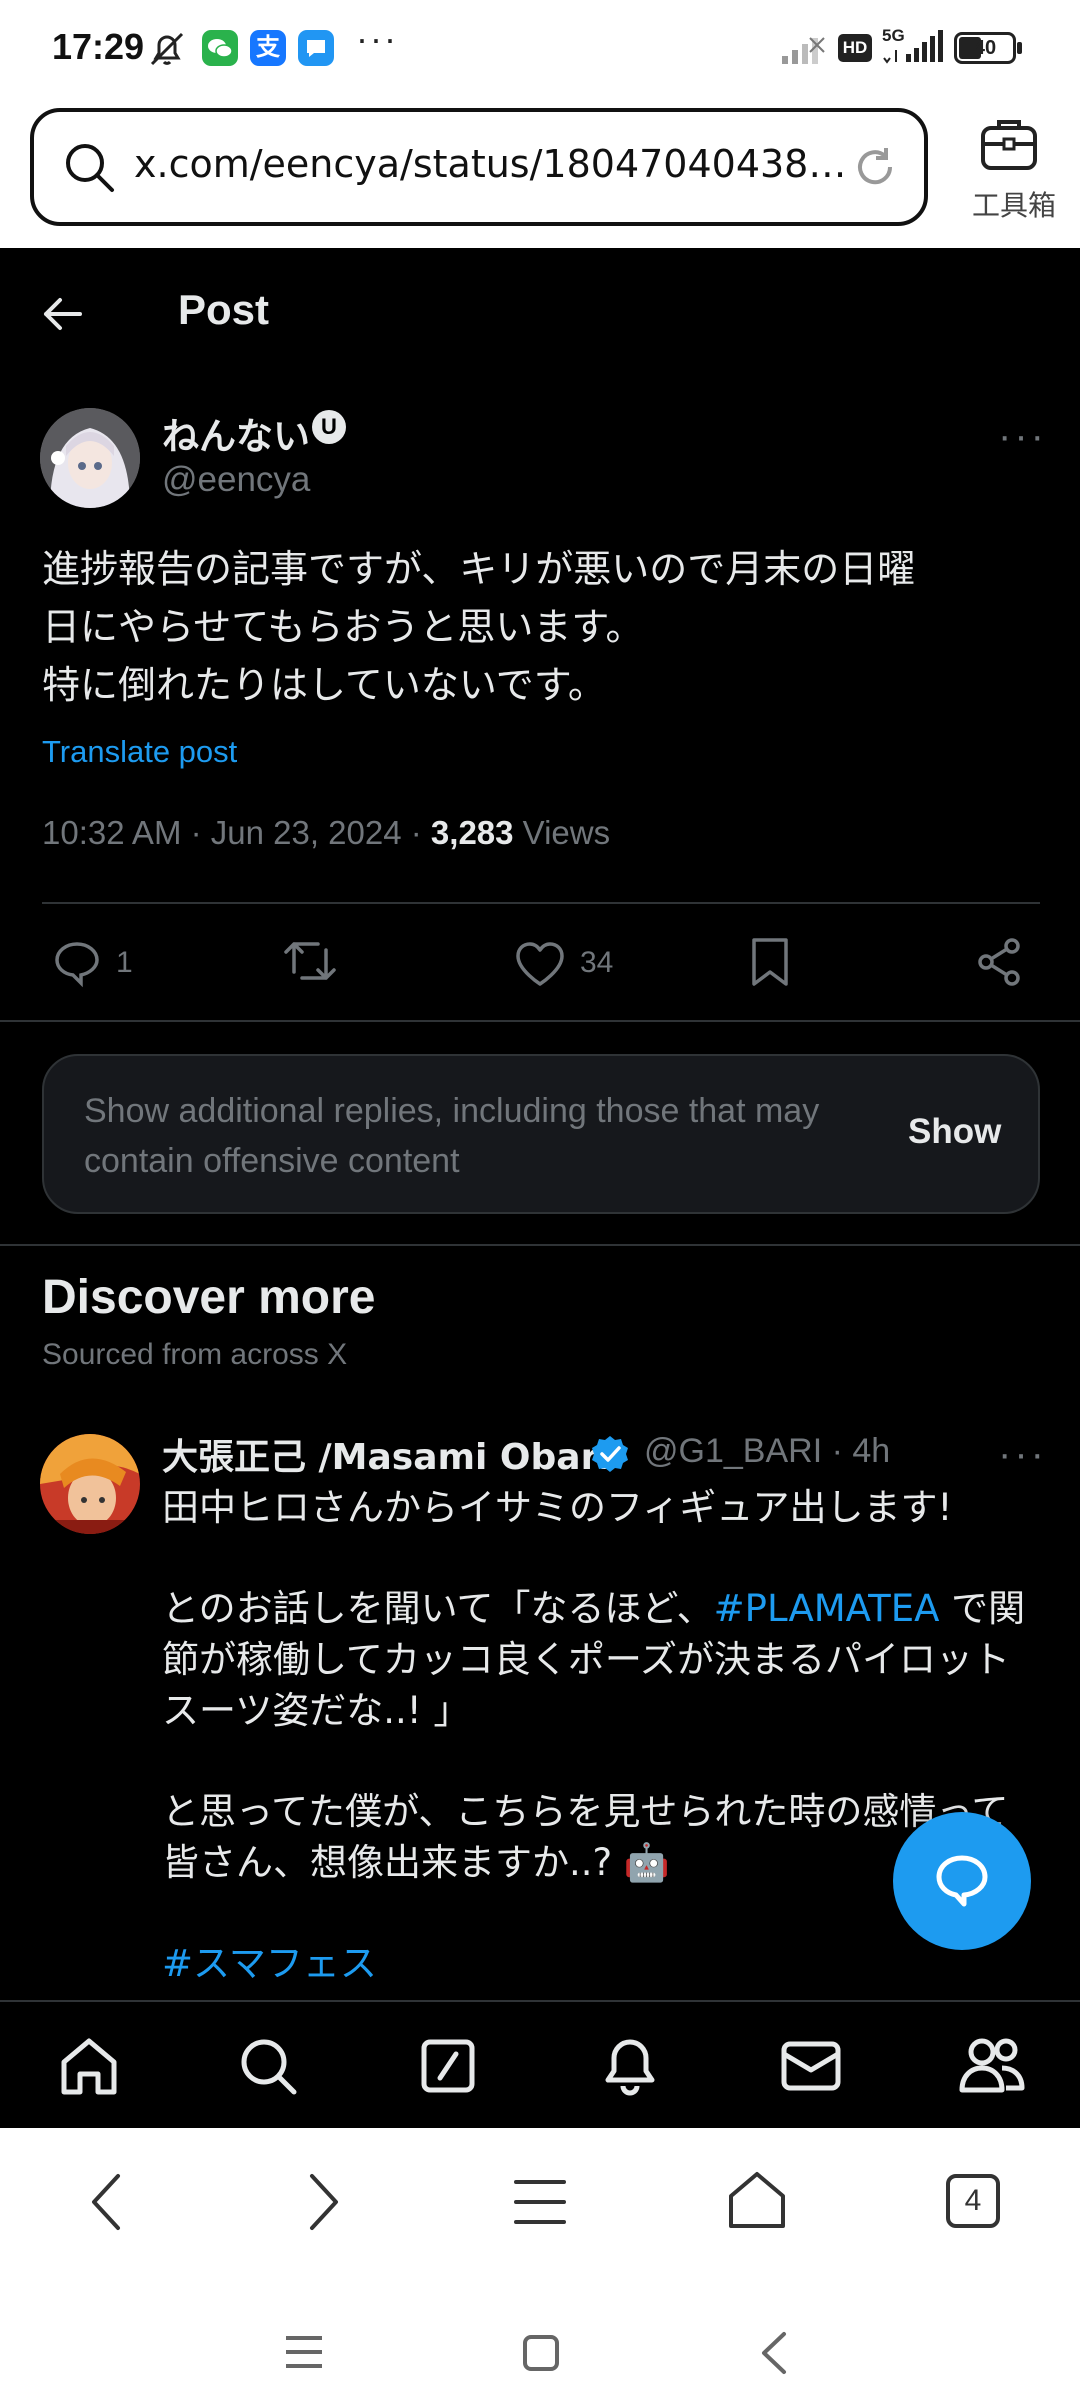 This screenshot has height=2400, width=1080. Describe the element at coordinates (98, 46) in the screenshot. I see `status-time: 17:29` at that location.